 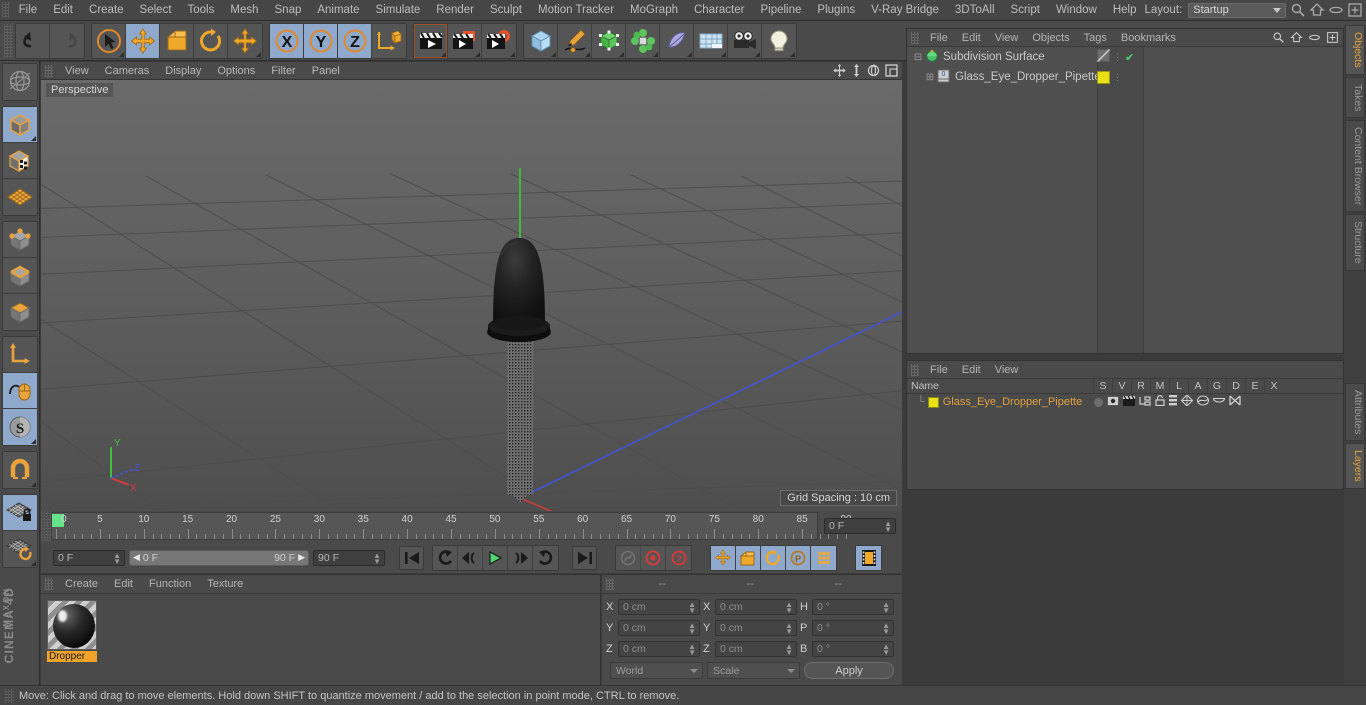 I want to click on size-x-field: 0 cm ▲ ▼, so click(x=756, y=607).